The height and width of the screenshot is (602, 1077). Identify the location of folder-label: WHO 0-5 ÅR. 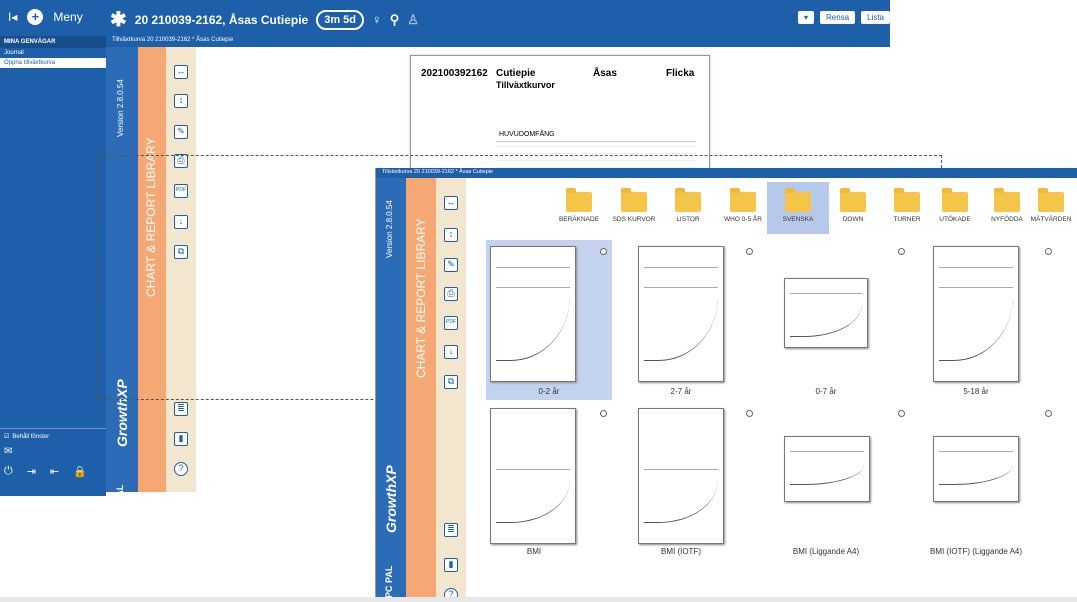
(743, 219).